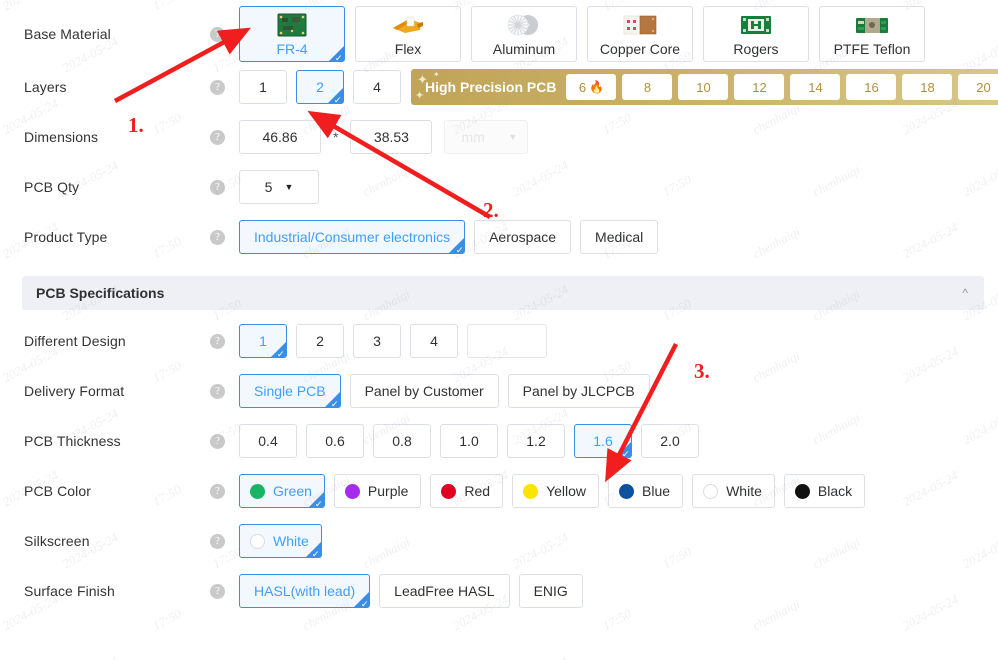 The height and width of the screenshot is (660, 998). What do you see at coordinates (217, 541) in the screenshot?
I see `help-icon-silkscreen: ?` at bounding box center [217, 541].